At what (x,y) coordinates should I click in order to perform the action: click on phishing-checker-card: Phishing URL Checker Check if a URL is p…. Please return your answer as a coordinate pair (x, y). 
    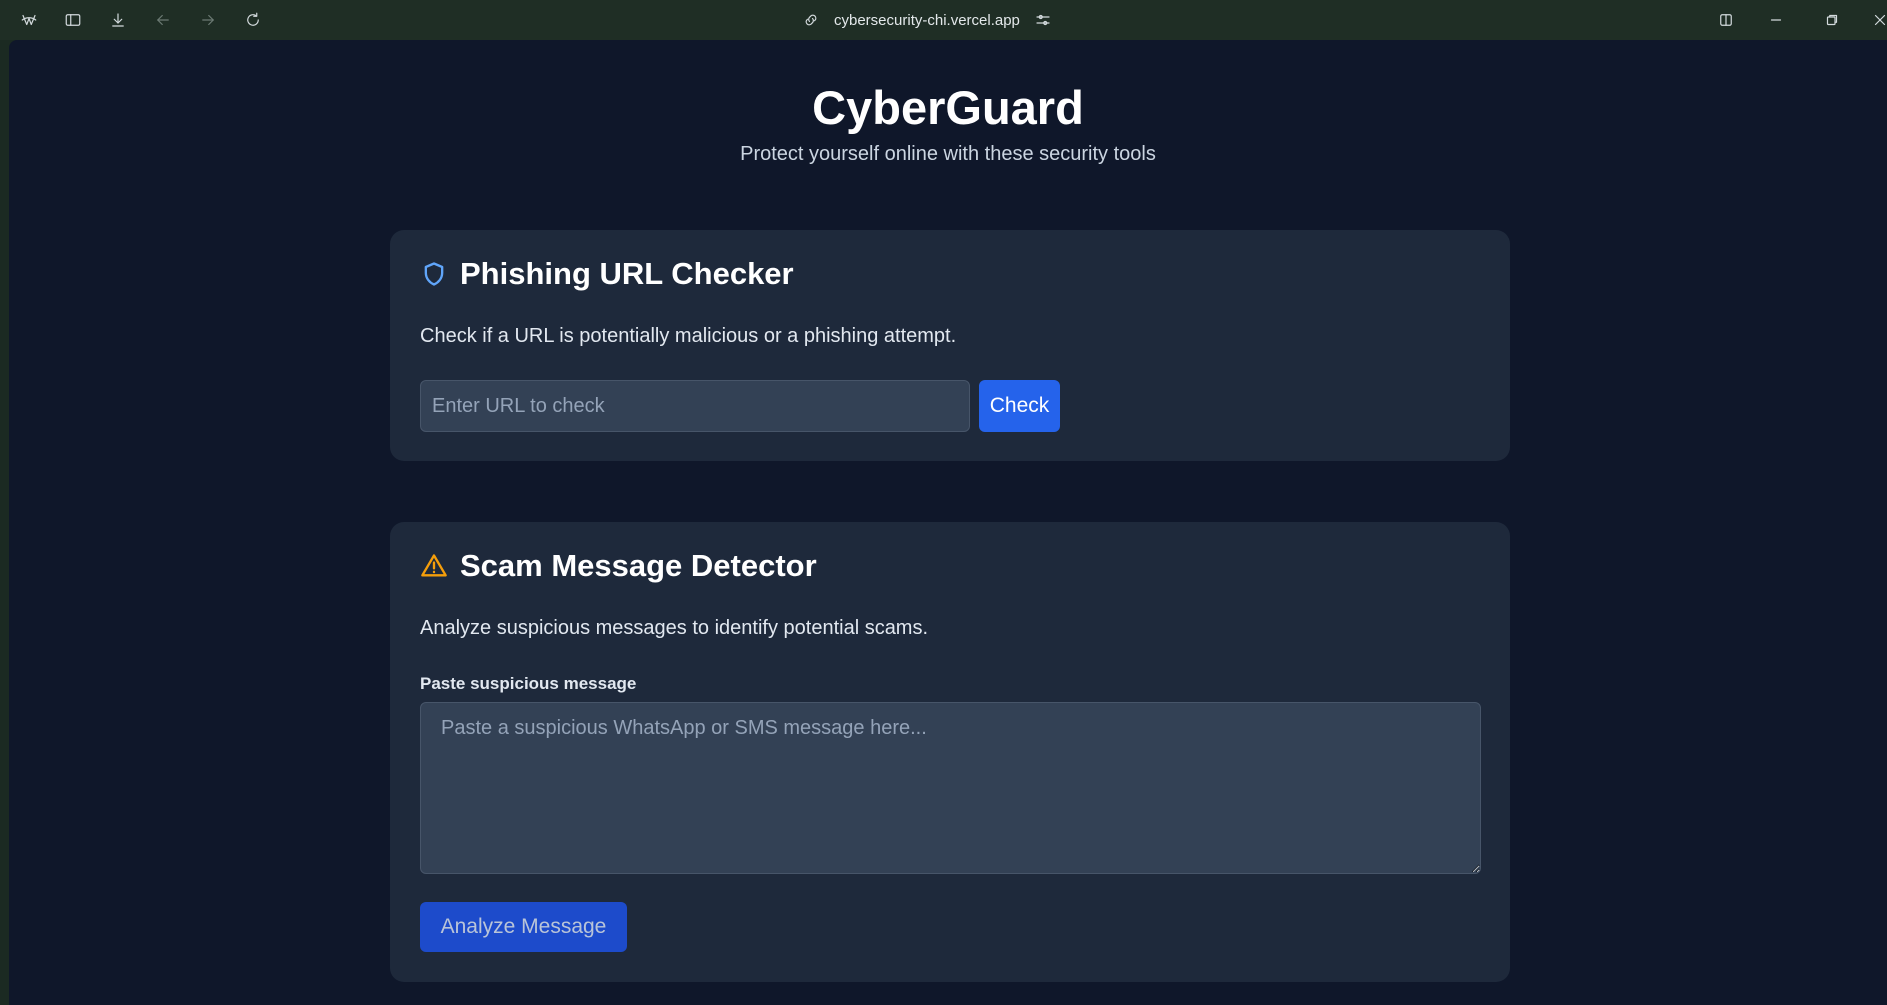
    Looking at the image, I should click on (950, 345).